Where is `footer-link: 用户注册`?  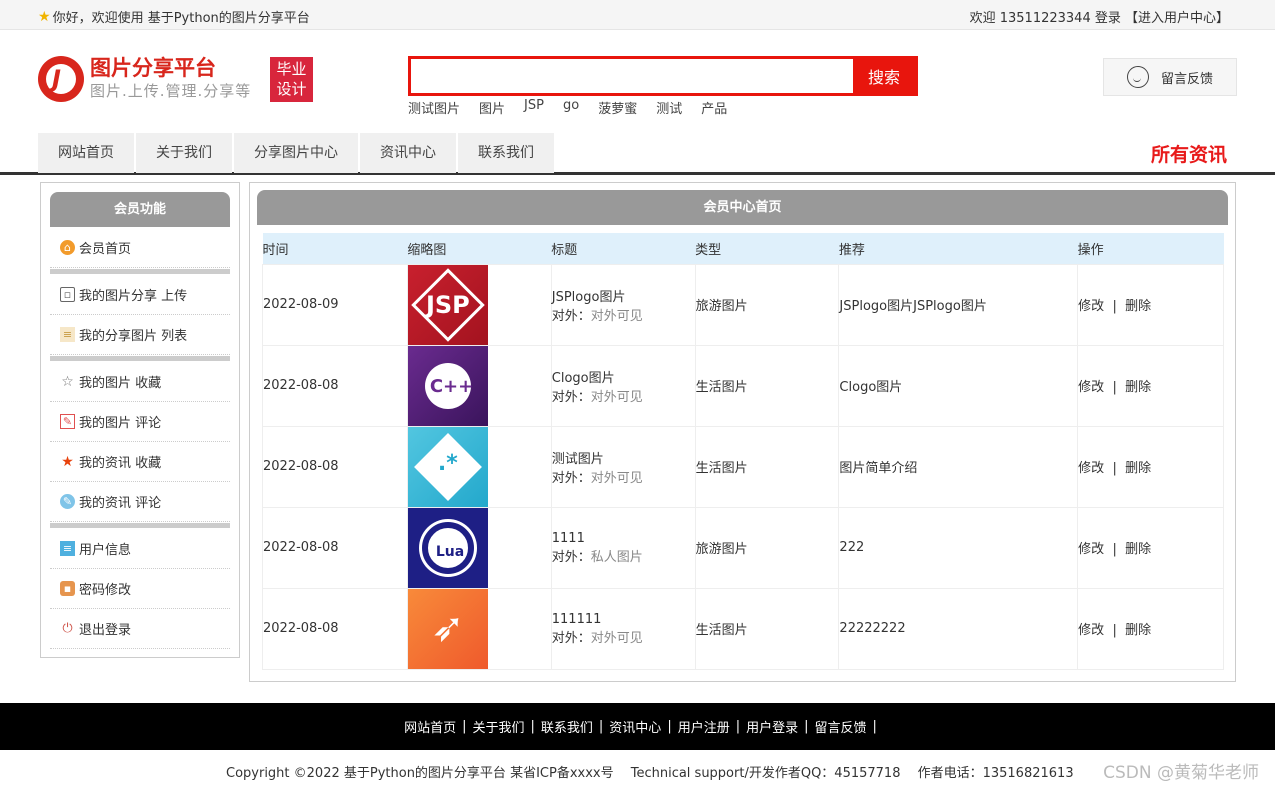 footer-link: 用户注册 is located at coordinates (704, 726).